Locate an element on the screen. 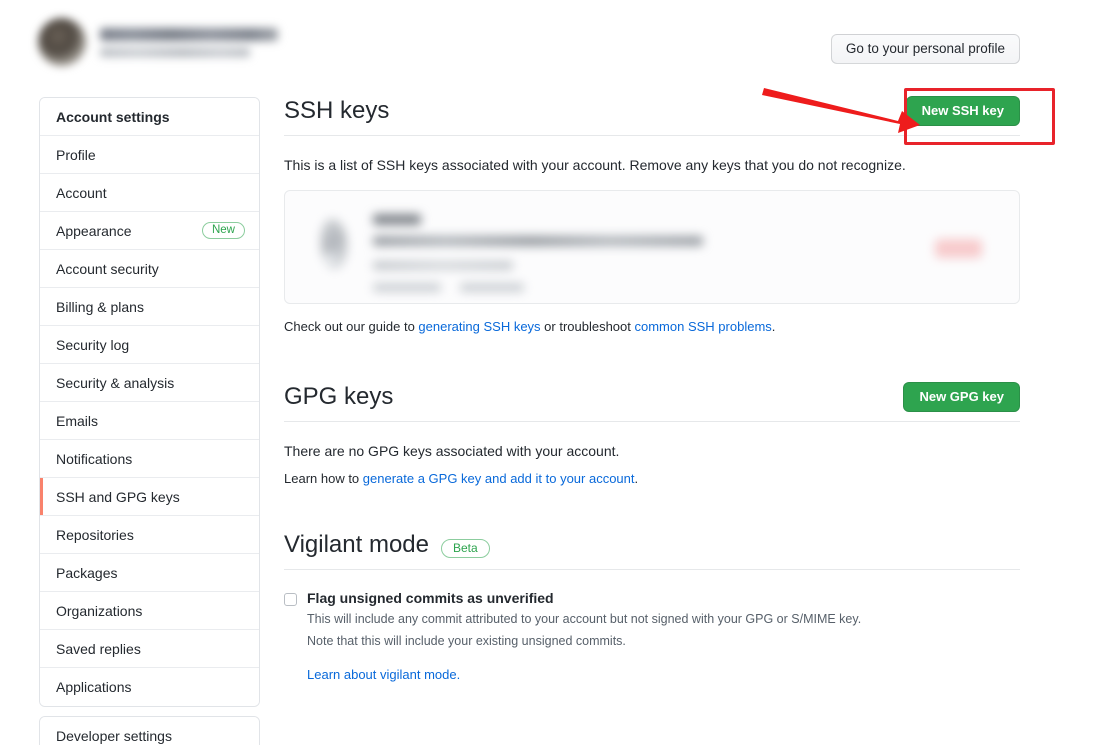  new-badge: New is located at coordinates (223, 230).